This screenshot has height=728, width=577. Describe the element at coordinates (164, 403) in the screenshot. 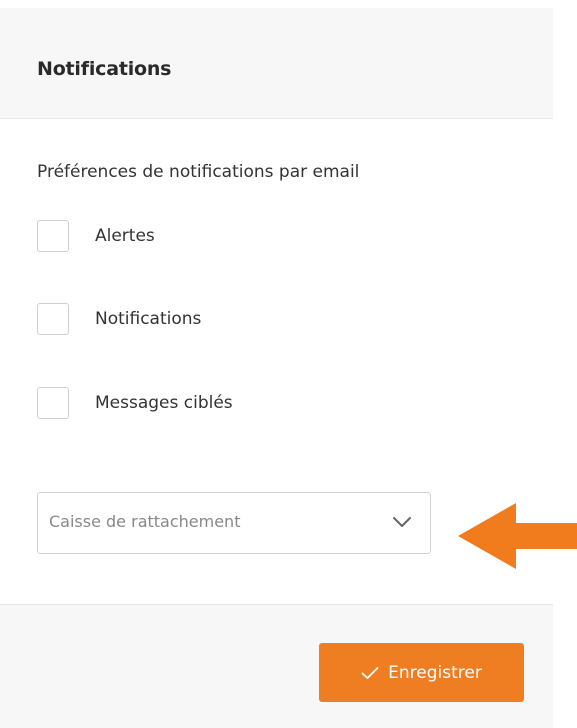

I see `messages-cibles-label: Messages ciblés` at that location.